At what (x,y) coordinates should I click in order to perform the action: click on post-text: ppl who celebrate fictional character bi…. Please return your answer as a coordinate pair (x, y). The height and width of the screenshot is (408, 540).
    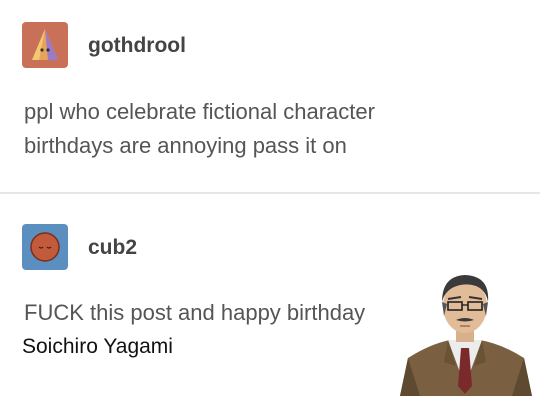
    Looking at the image, I should click on (259, 129).